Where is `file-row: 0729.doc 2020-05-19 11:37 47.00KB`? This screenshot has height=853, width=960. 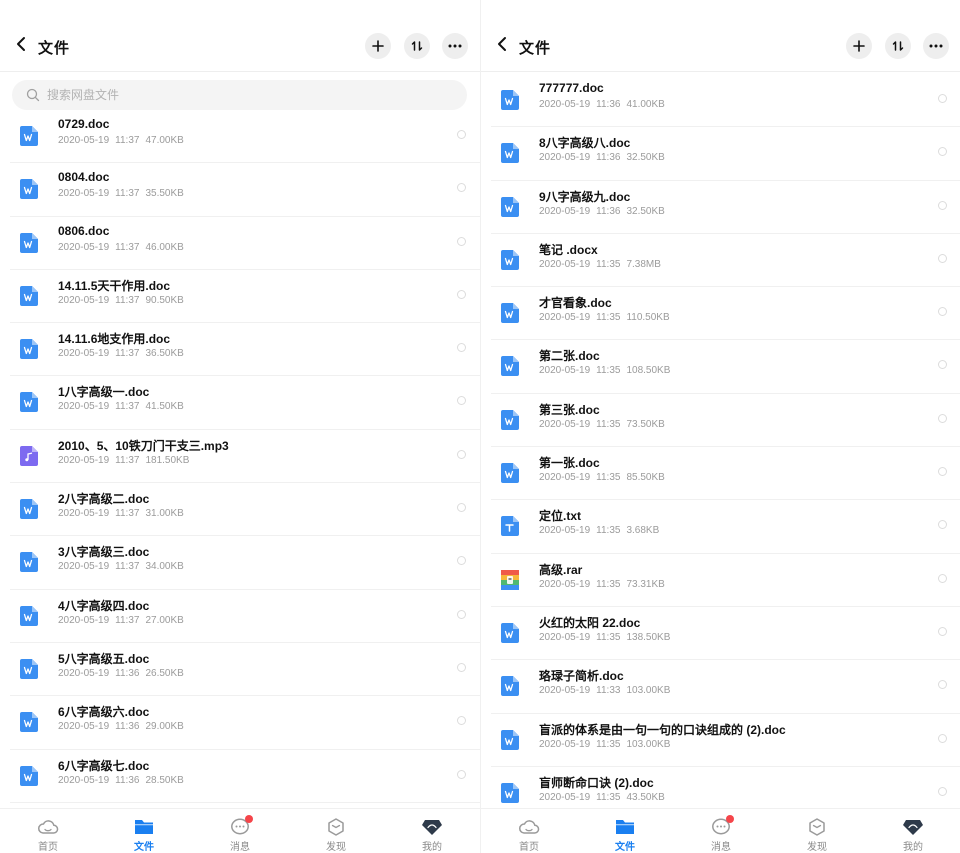 file-row: 0729.doc 2020-05-19 11:37 47.00KB is located at coordinates (245, 137).